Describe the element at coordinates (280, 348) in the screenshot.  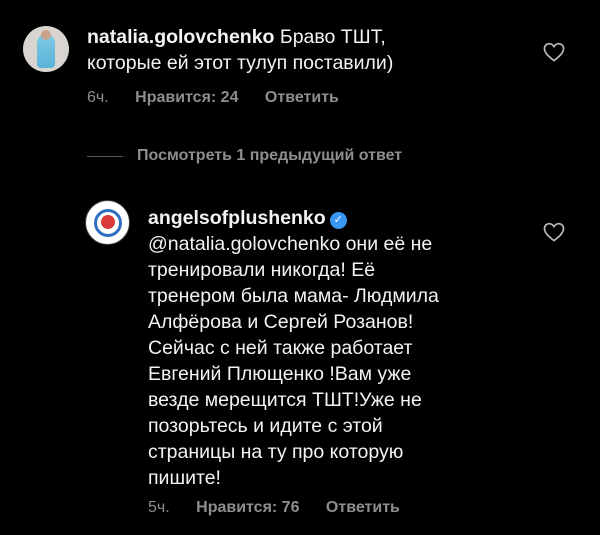
I see `reply-text-line: Сейчас с ней также работает` at that location.